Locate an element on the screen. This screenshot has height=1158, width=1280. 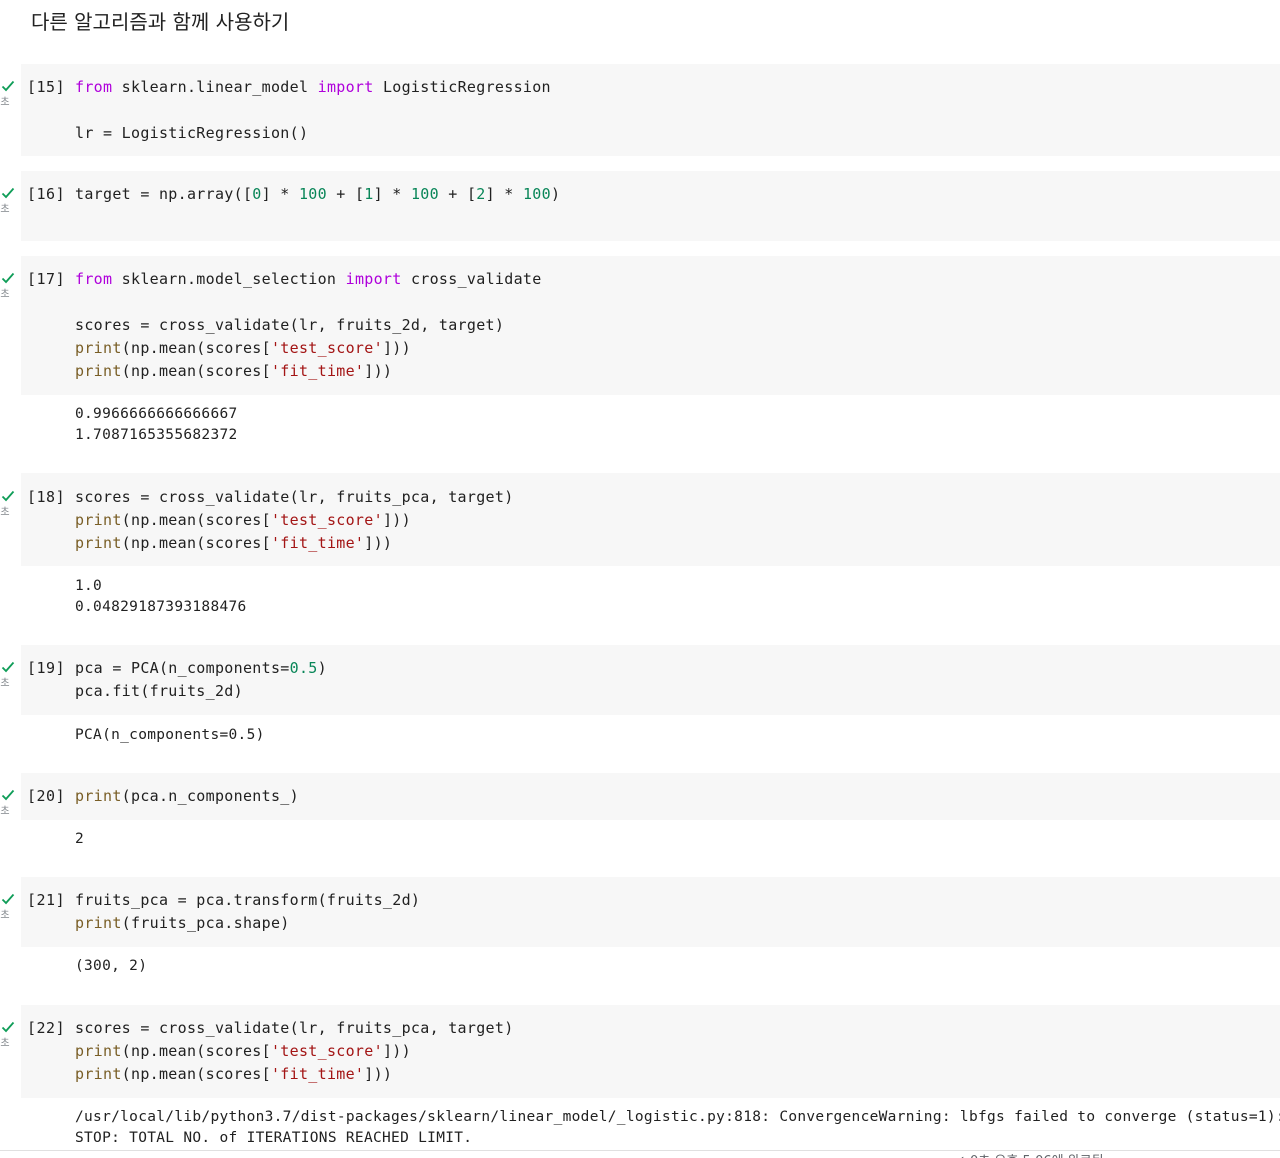
code-token: 1 is located at coordinates (369, 194).